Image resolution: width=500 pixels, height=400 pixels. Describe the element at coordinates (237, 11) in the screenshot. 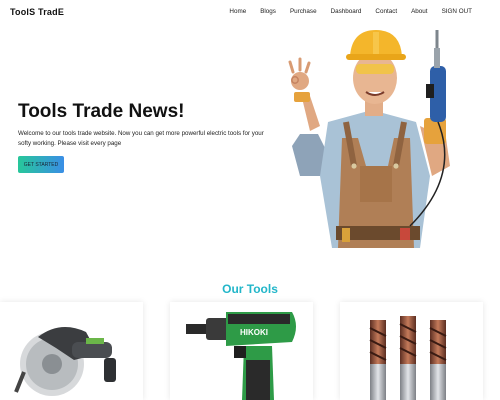

I see `nav-home: Home` at that location.